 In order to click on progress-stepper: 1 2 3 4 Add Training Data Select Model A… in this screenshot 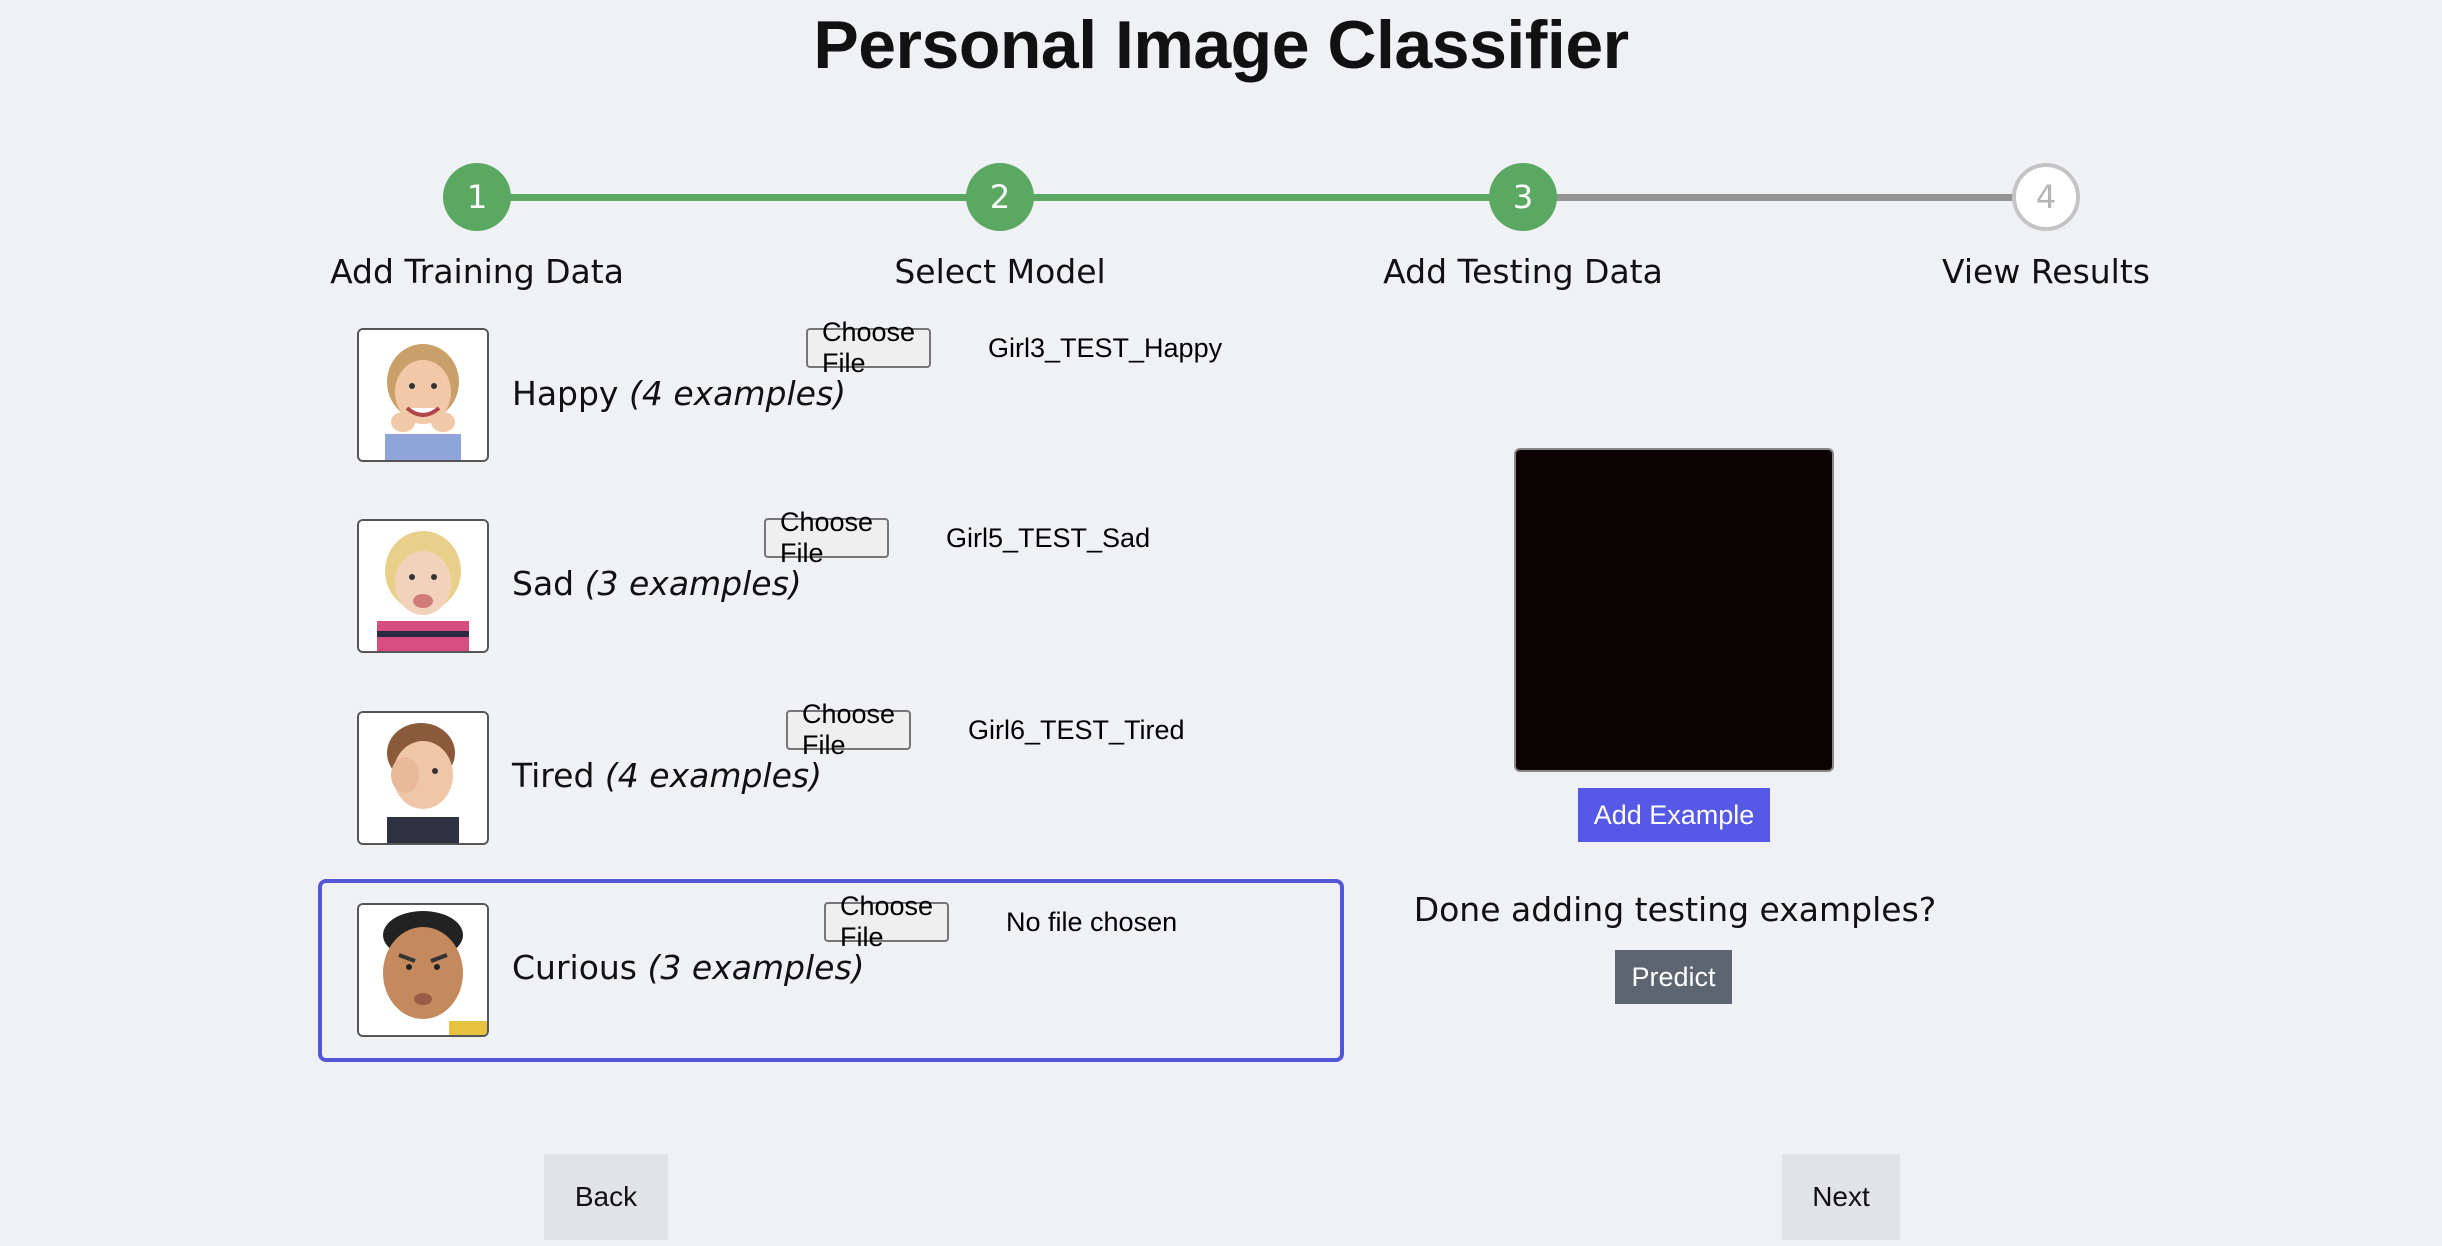, I will do `click(1221, 228)`.